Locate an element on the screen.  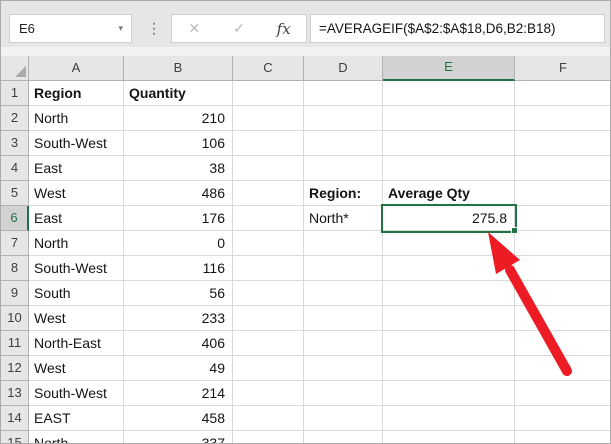
cell-D1 is located at coordinates (343, 93).